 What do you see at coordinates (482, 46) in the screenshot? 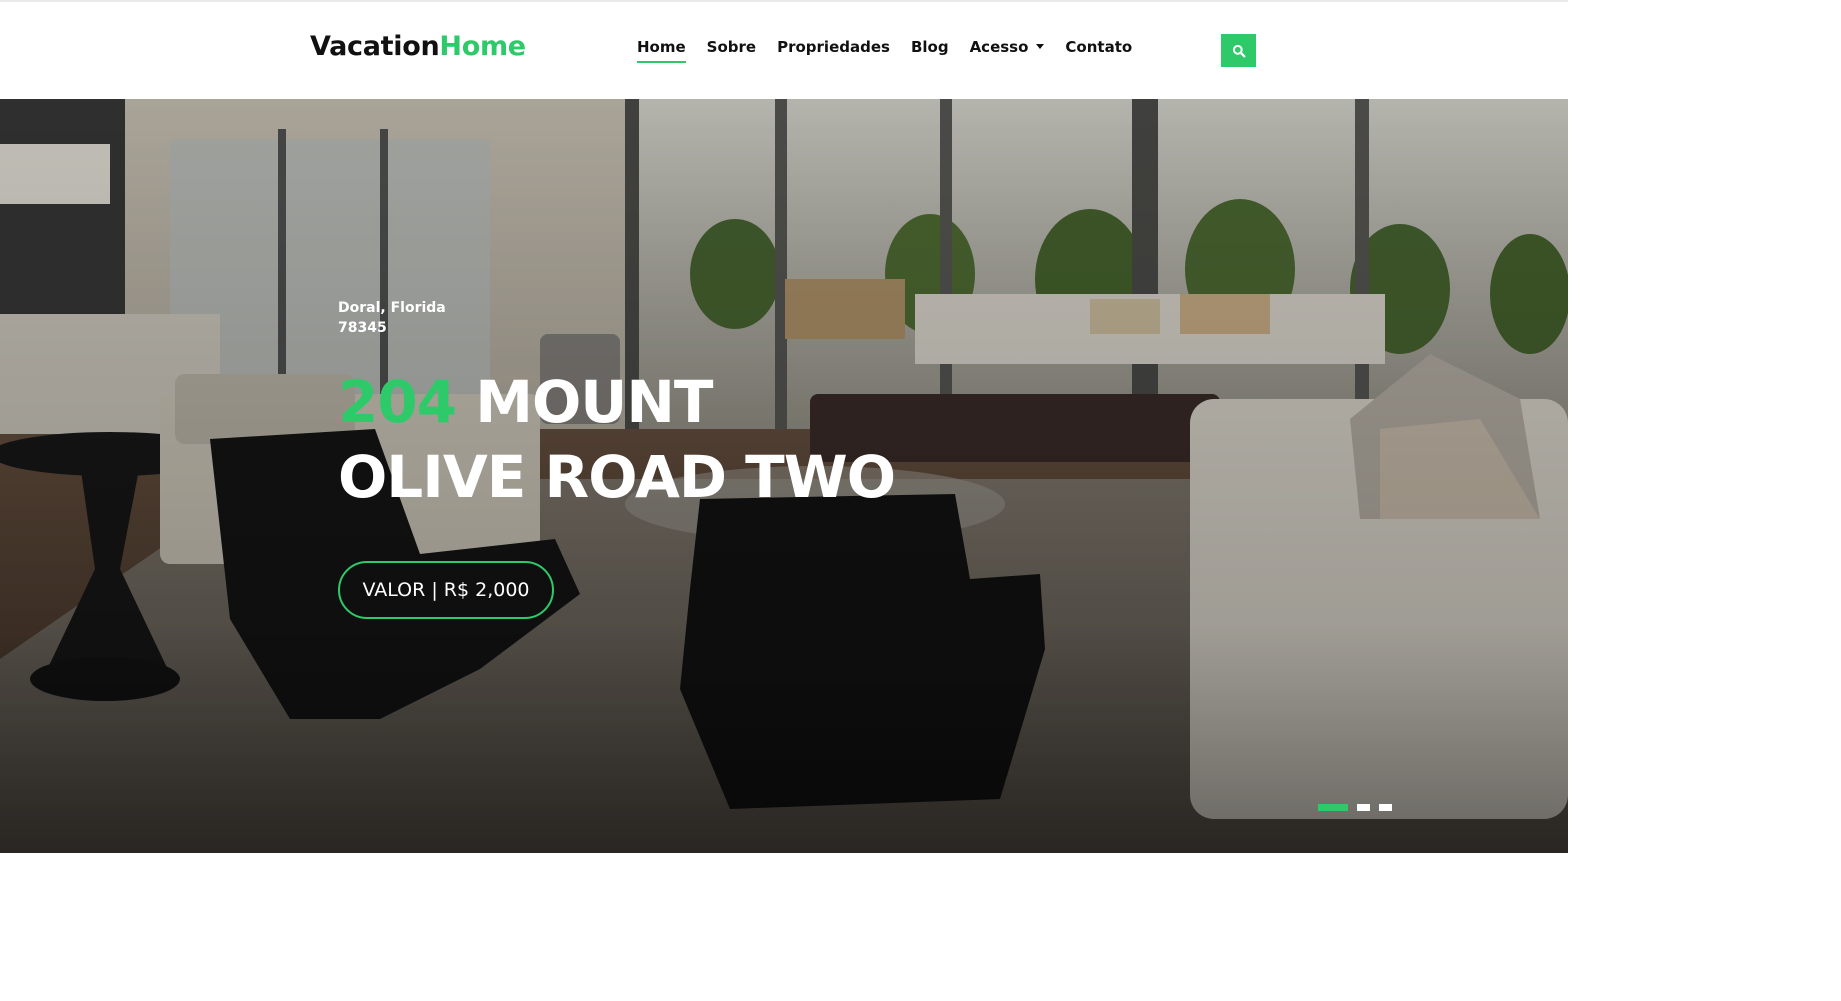
I see `brand-name-part2: Home` at bounding box center [482, 46].